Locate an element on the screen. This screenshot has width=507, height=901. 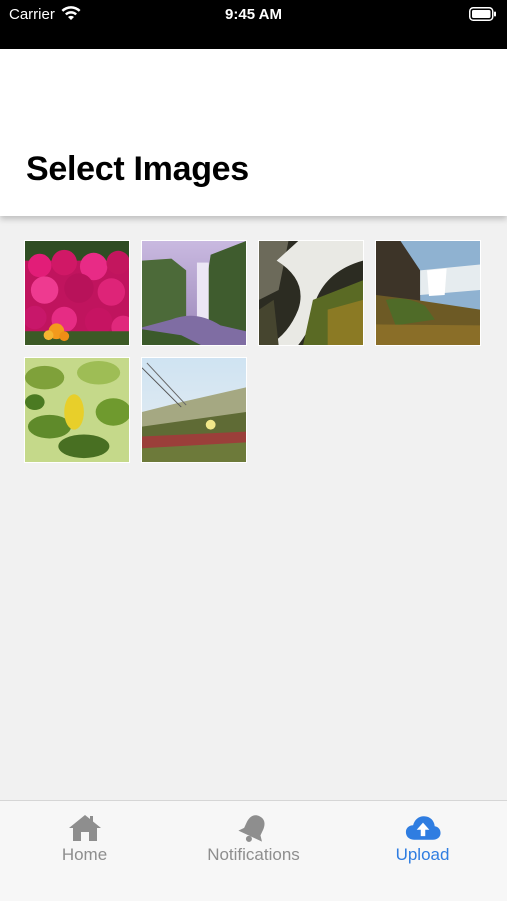
tab-upload-label: Upload is located at coordinates (422, 854).